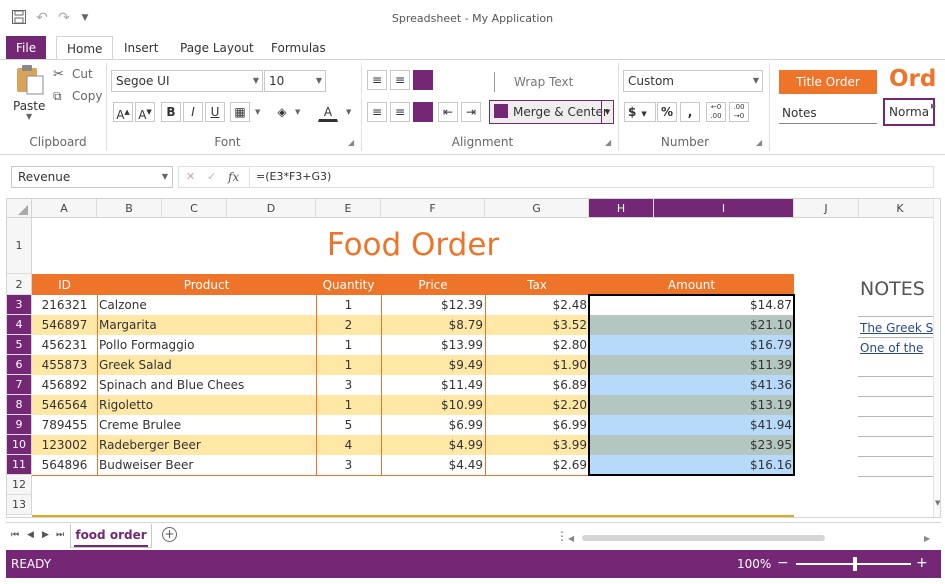 This screenshot has width=945, height=584. I want to click on table-cell: $3.99, so click(537, 445).